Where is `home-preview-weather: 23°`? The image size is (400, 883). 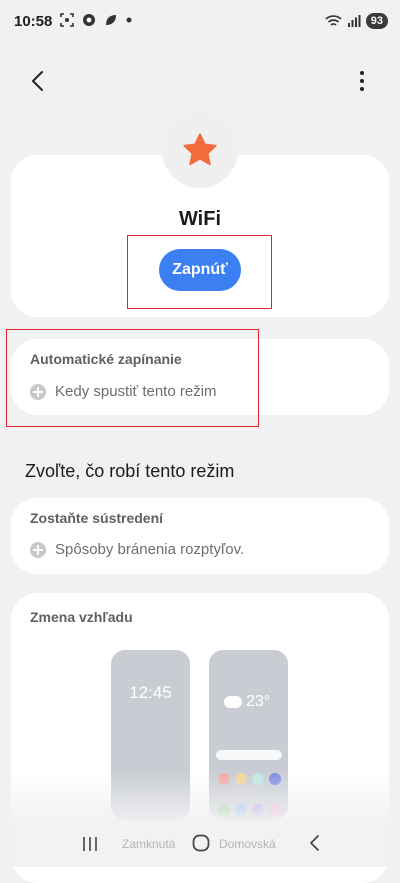
home-preview-weather: 23° is located at coordinates (247, 701).